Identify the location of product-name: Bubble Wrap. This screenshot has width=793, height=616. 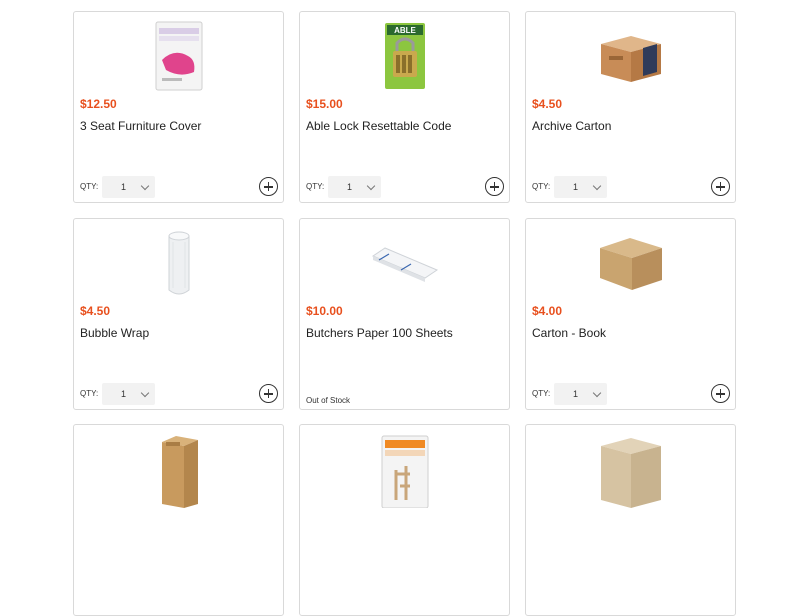
(114, 333).